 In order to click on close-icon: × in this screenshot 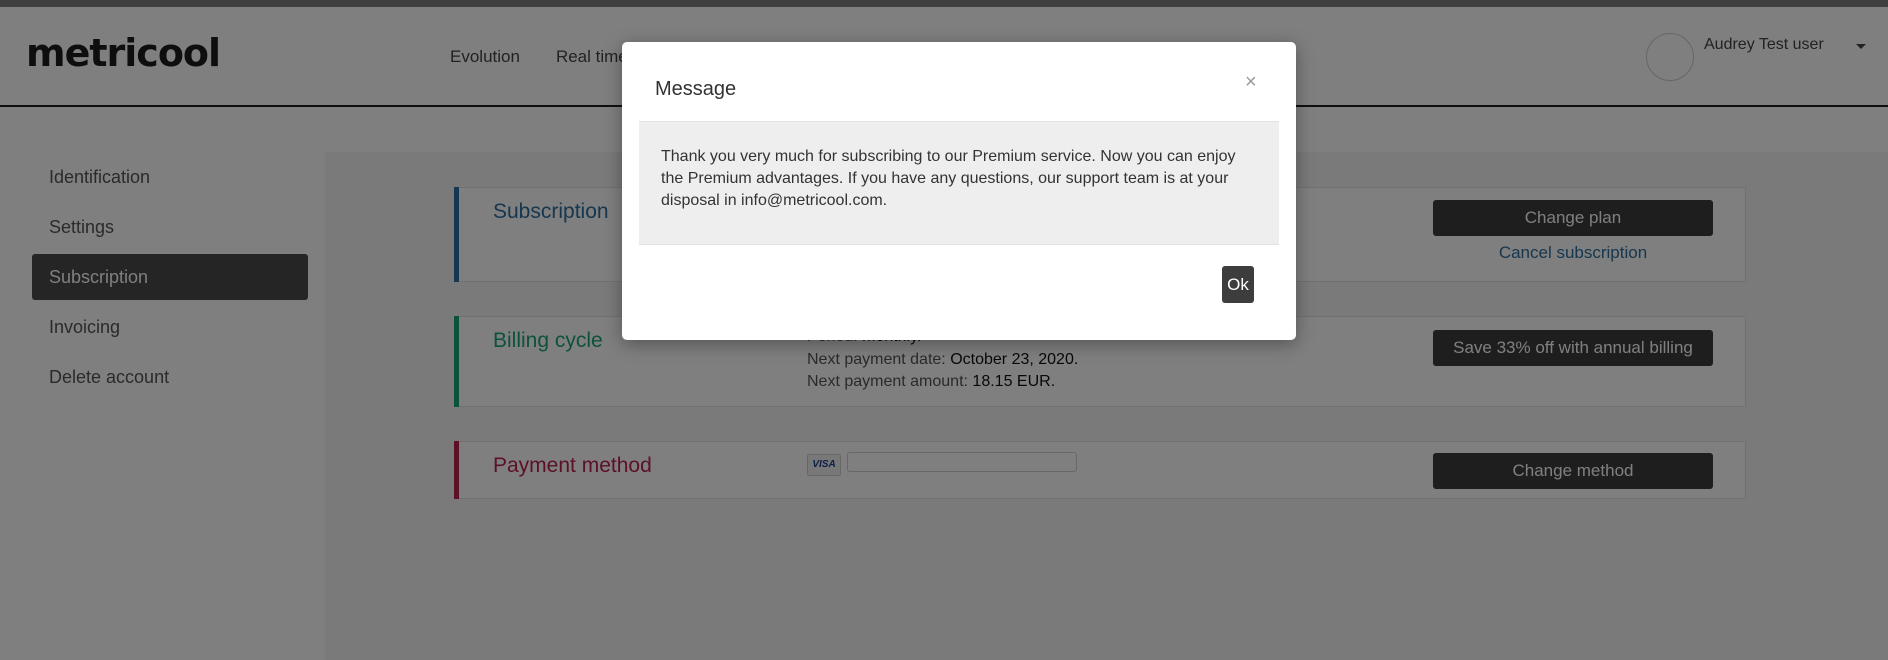, I will do `click(1251, 82)`.